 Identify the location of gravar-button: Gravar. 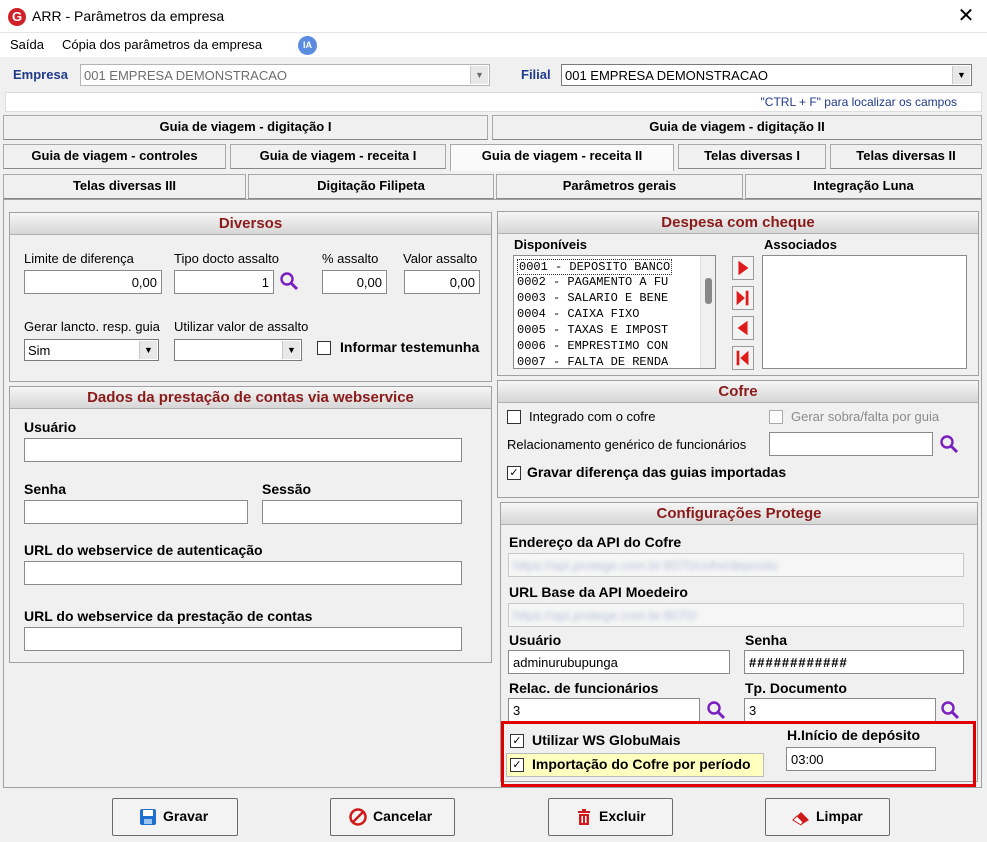
(175, 817).